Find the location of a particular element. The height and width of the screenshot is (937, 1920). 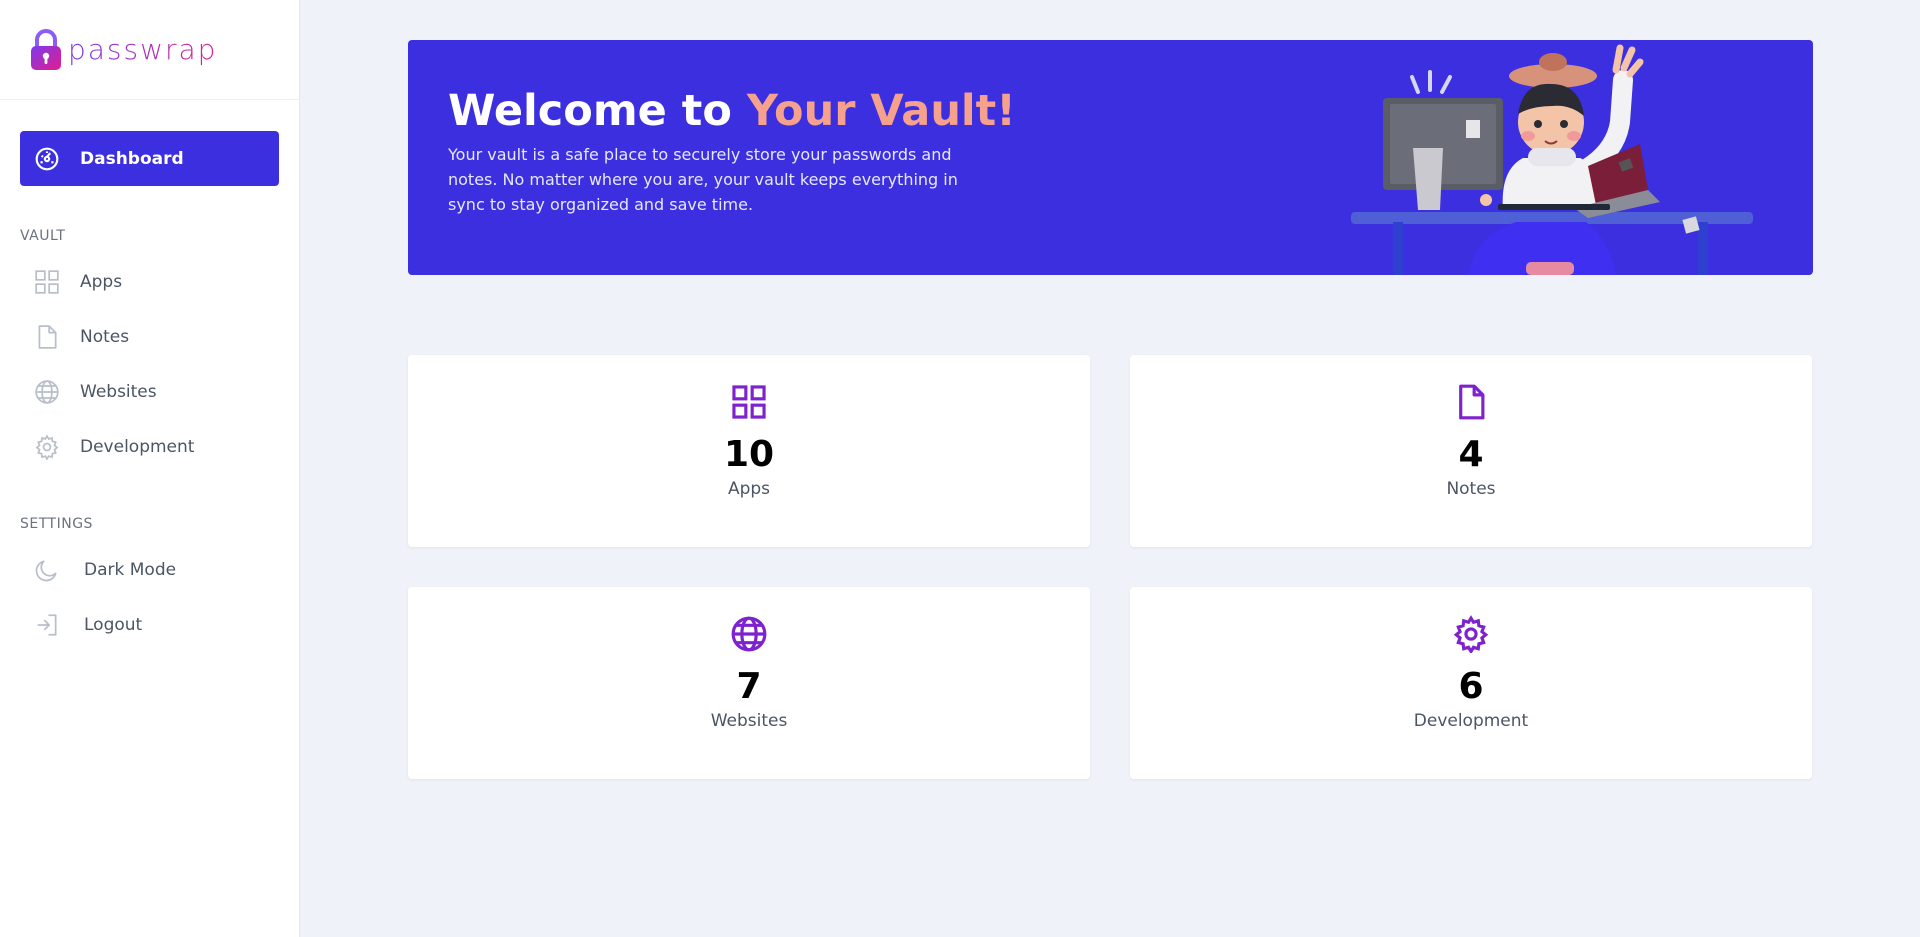

sidebar-item-dashboard: Dashboard is located at coordinates (149, 158).